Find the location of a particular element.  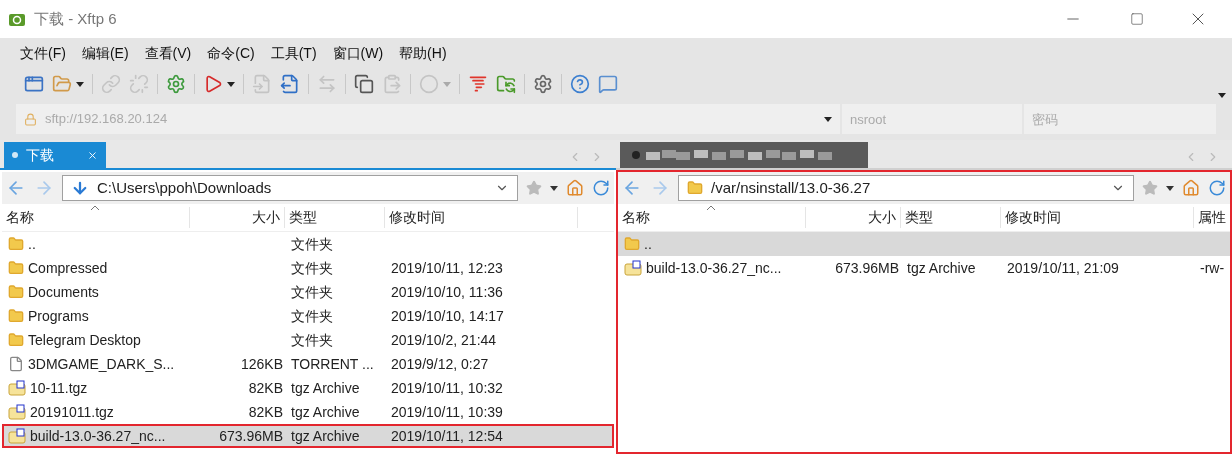

path-field: C:\Users\ppoh\Downloads is located at coordinates (290, 188).